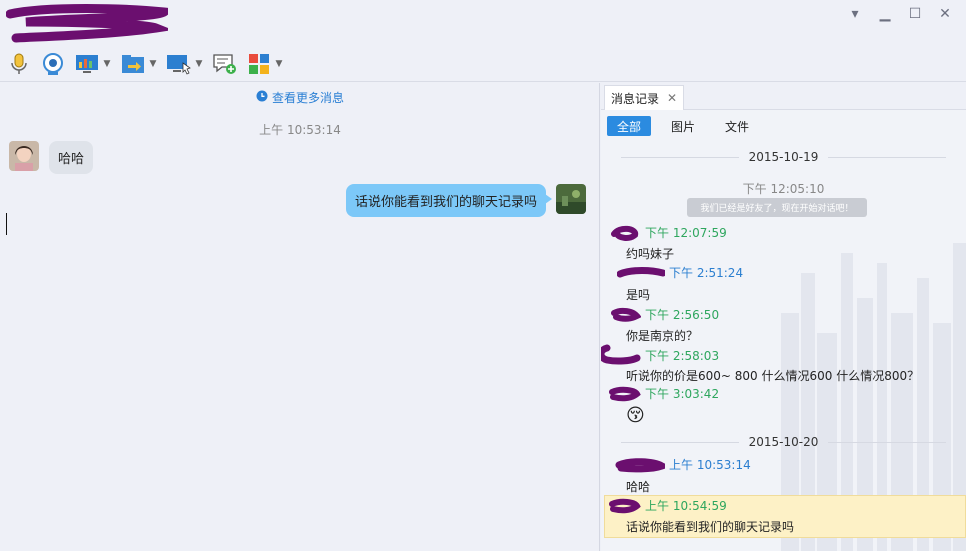  What do you see at coordinates (672, 98) in the screenshot?
I see `close-icon: ✕` at bounding box center [672, 98].